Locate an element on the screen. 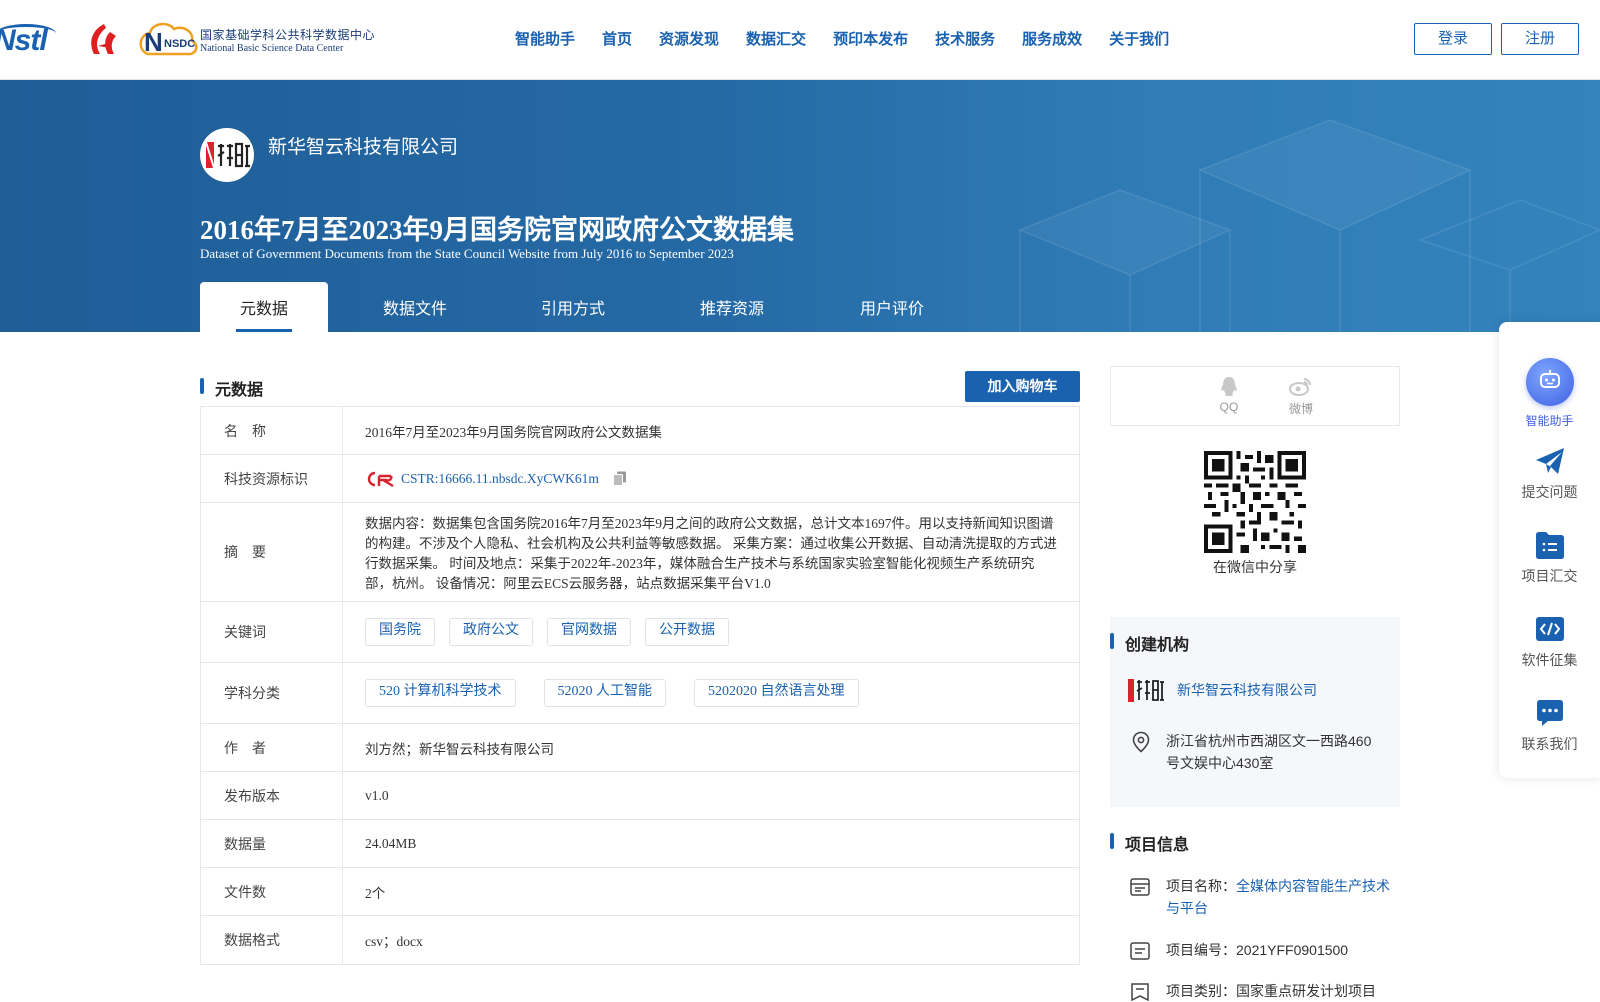 This screenshot has height=1002, width=1600. row-value: CSTR:16666.11.nbsdc.XyCWK61m is located at coordinates (711, 478).